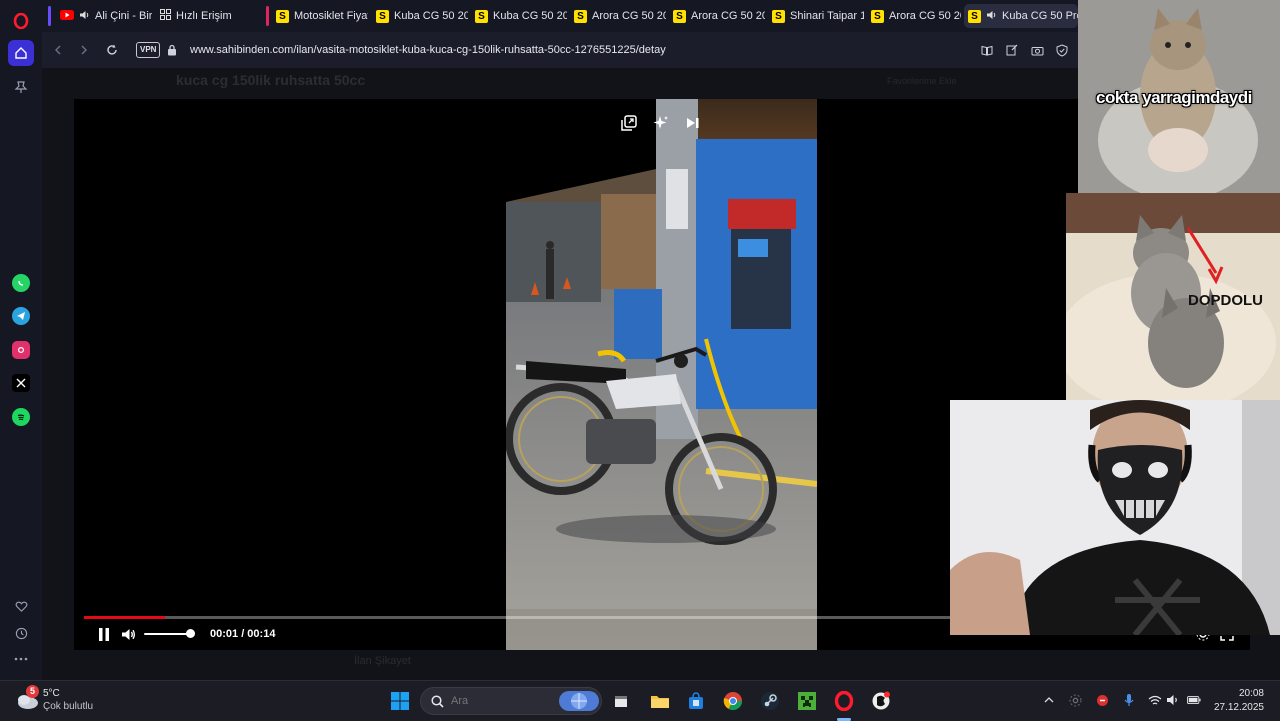  Describe the element at coordinates (243, 634) in the screenshot. I see `time-display: 00:01 / 00:14` at that location.